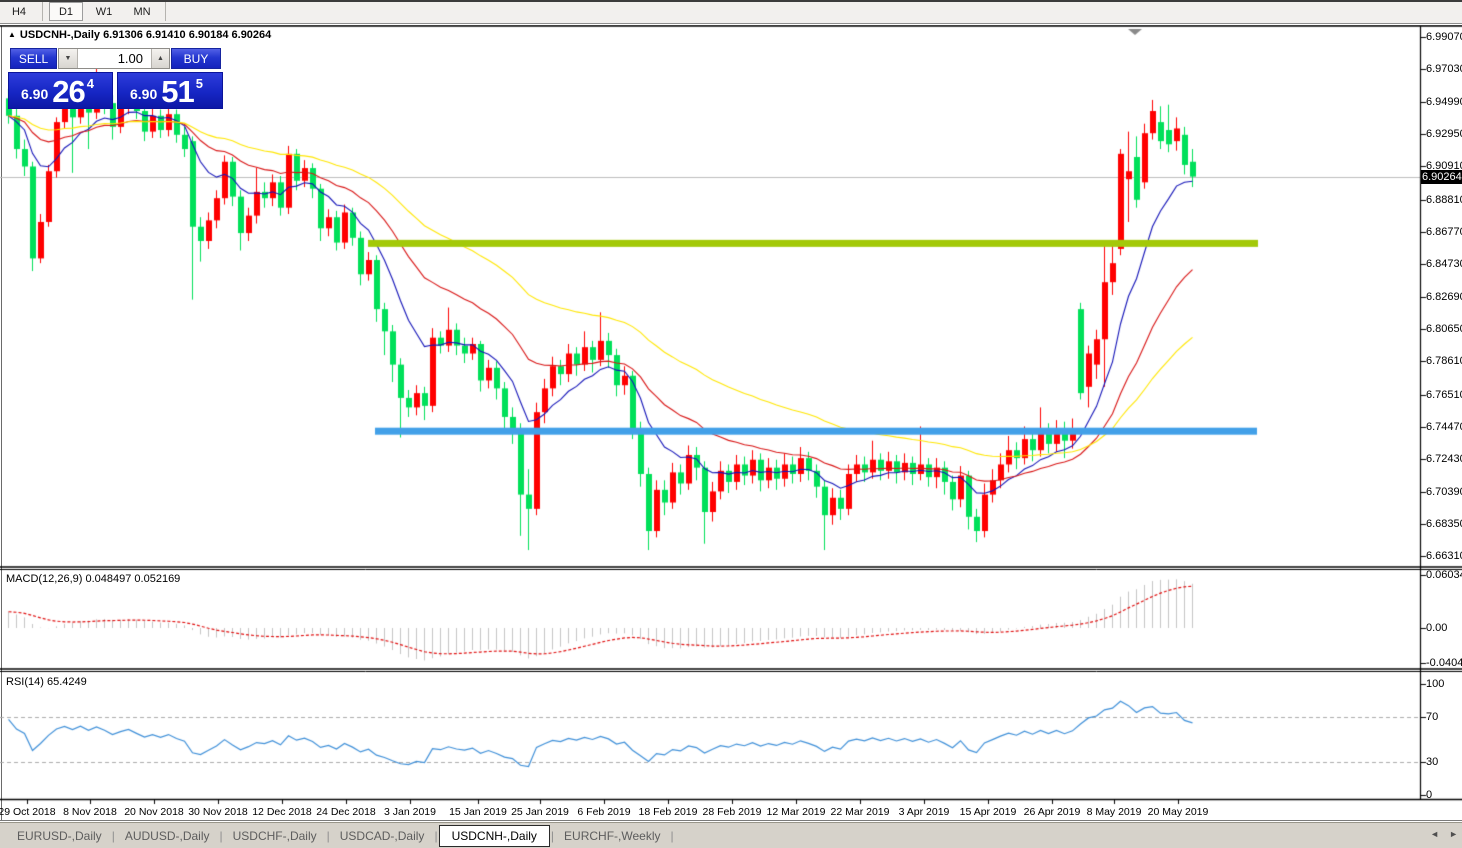 The height and width of the screenshot is (848, 1462). I want to click on price-axis-label: 6.66310, so click(1444, 556).